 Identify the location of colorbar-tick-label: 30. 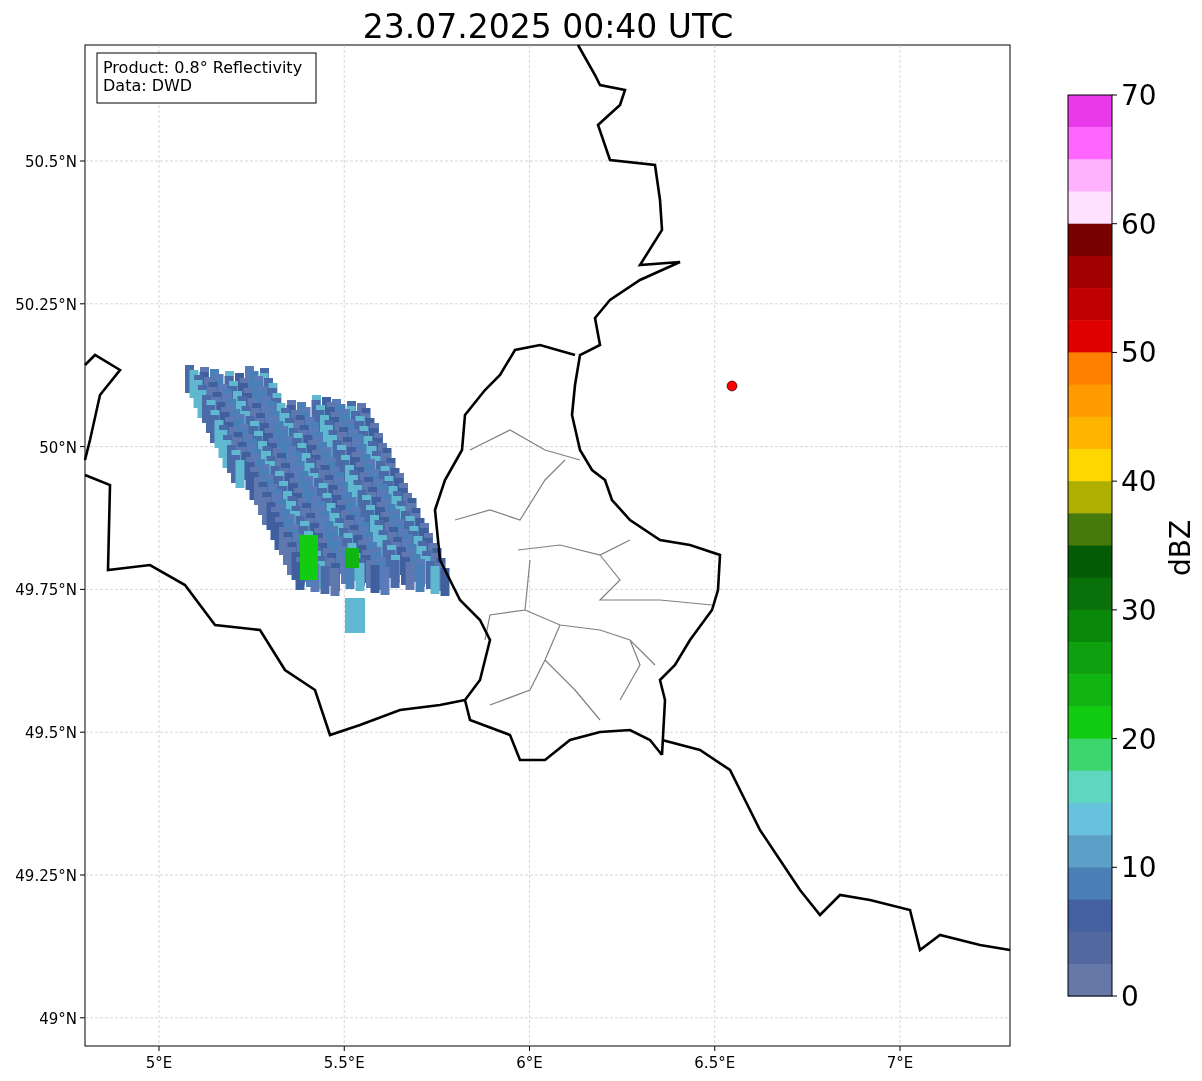
(1139, 610).